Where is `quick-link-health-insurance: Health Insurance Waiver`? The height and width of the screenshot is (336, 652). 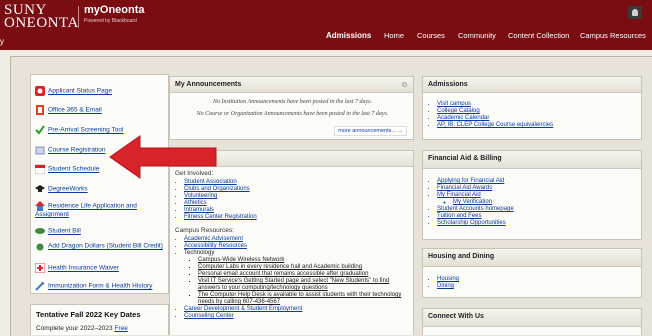
quick-link-health-insurance: Health Insurance Waiver is located at coordinates (77, 268).